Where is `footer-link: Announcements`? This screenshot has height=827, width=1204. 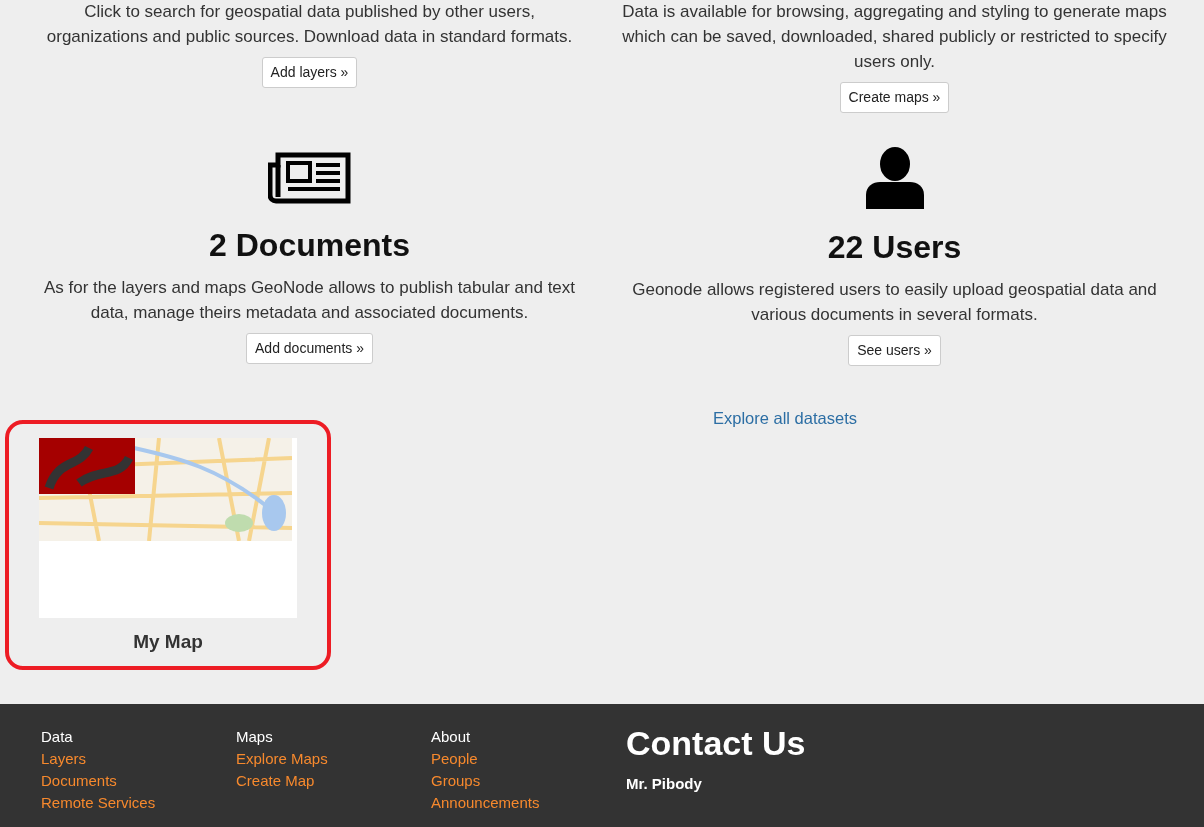
footer-link: Announcements is located at coordinates (528, 803).